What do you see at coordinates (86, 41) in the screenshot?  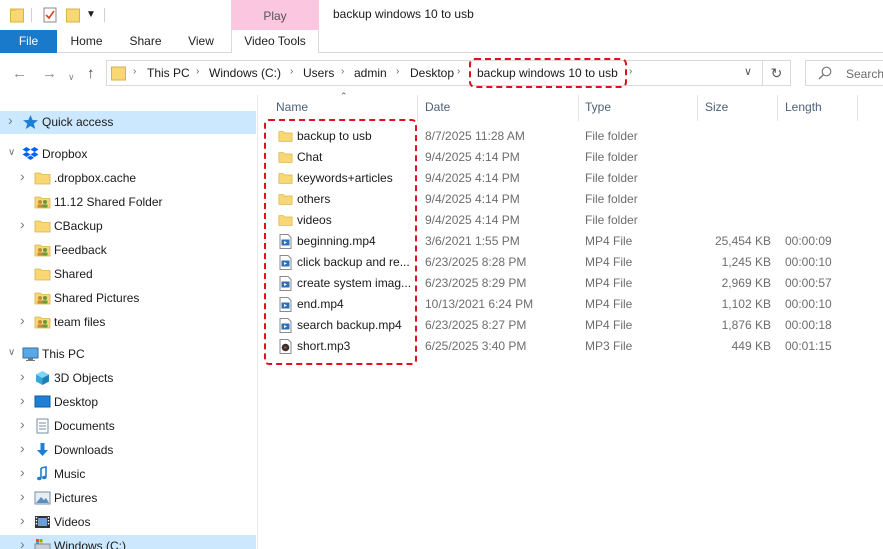 I see `tab-home: Home` at bounding box center [86, 41].